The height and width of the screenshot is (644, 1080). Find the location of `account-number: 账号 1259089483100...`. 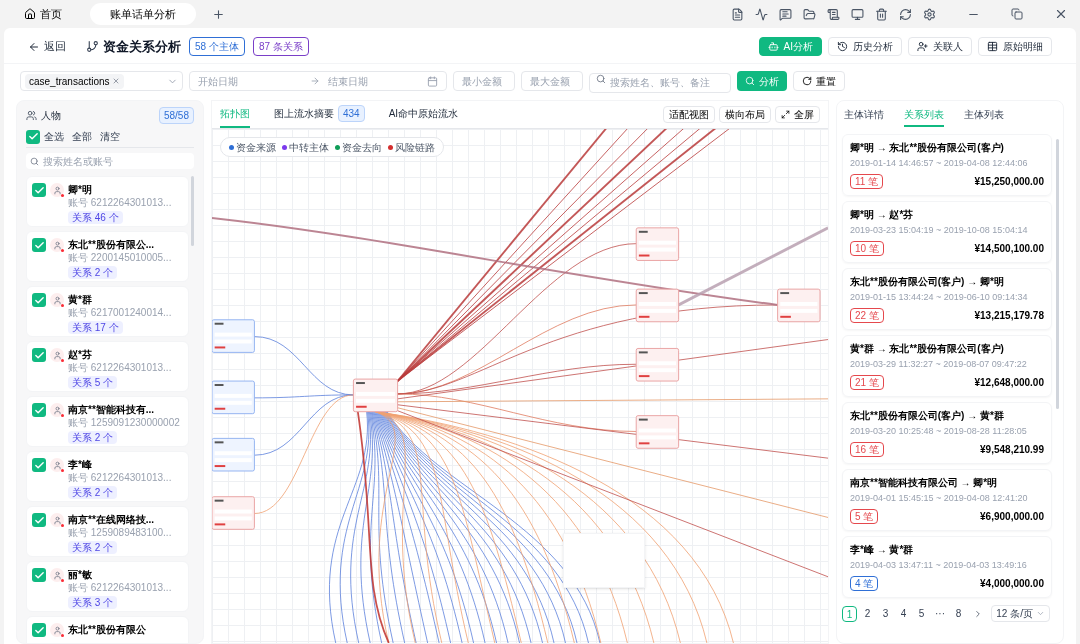

account-number: 账号 1259089483100... is located at coordinates (120, 532).